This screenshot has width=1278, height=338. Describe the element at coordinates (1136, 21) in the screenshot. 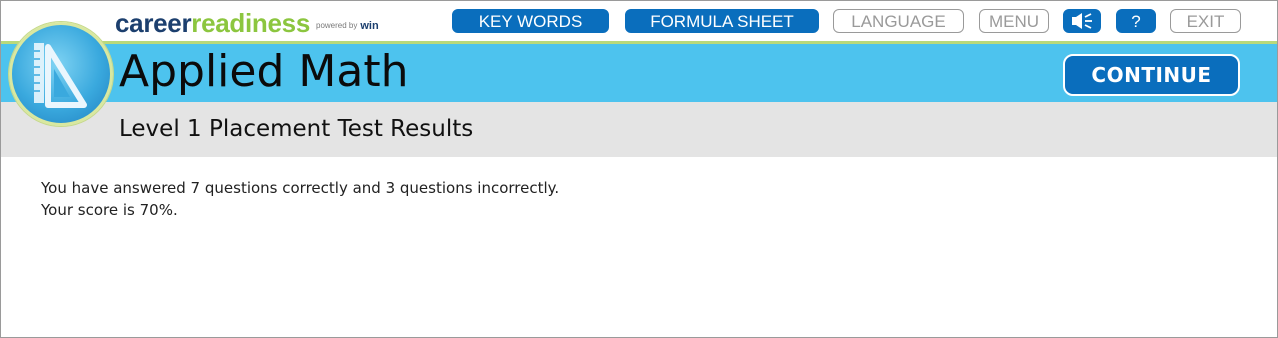

I see `help-button: ?` at that location.